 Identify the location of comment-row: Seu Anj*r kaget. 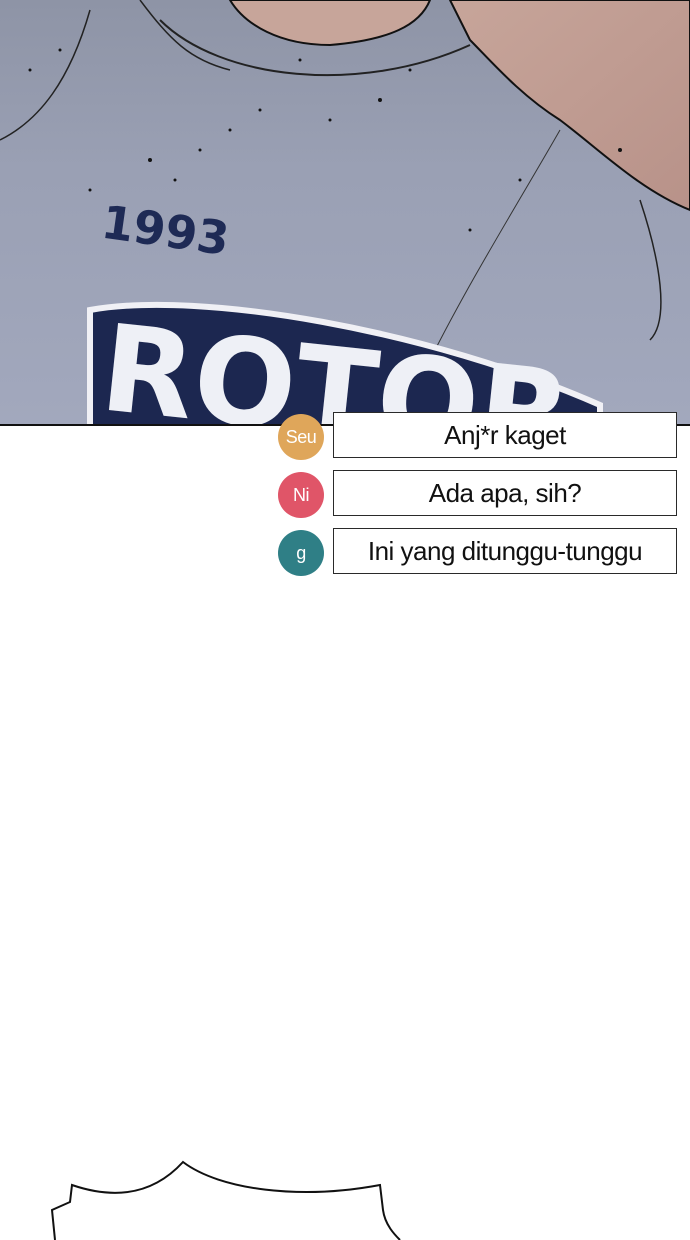
(479, 436).